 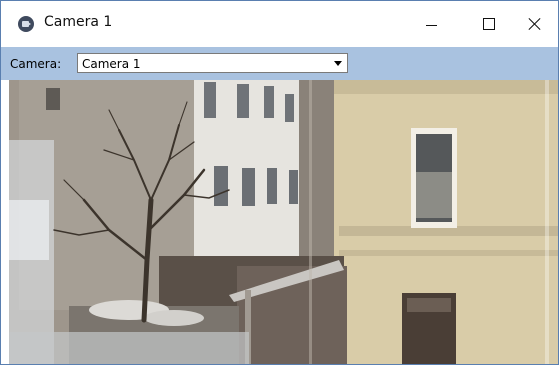 I want to click on minimize-button, so click(x=431, y=24).